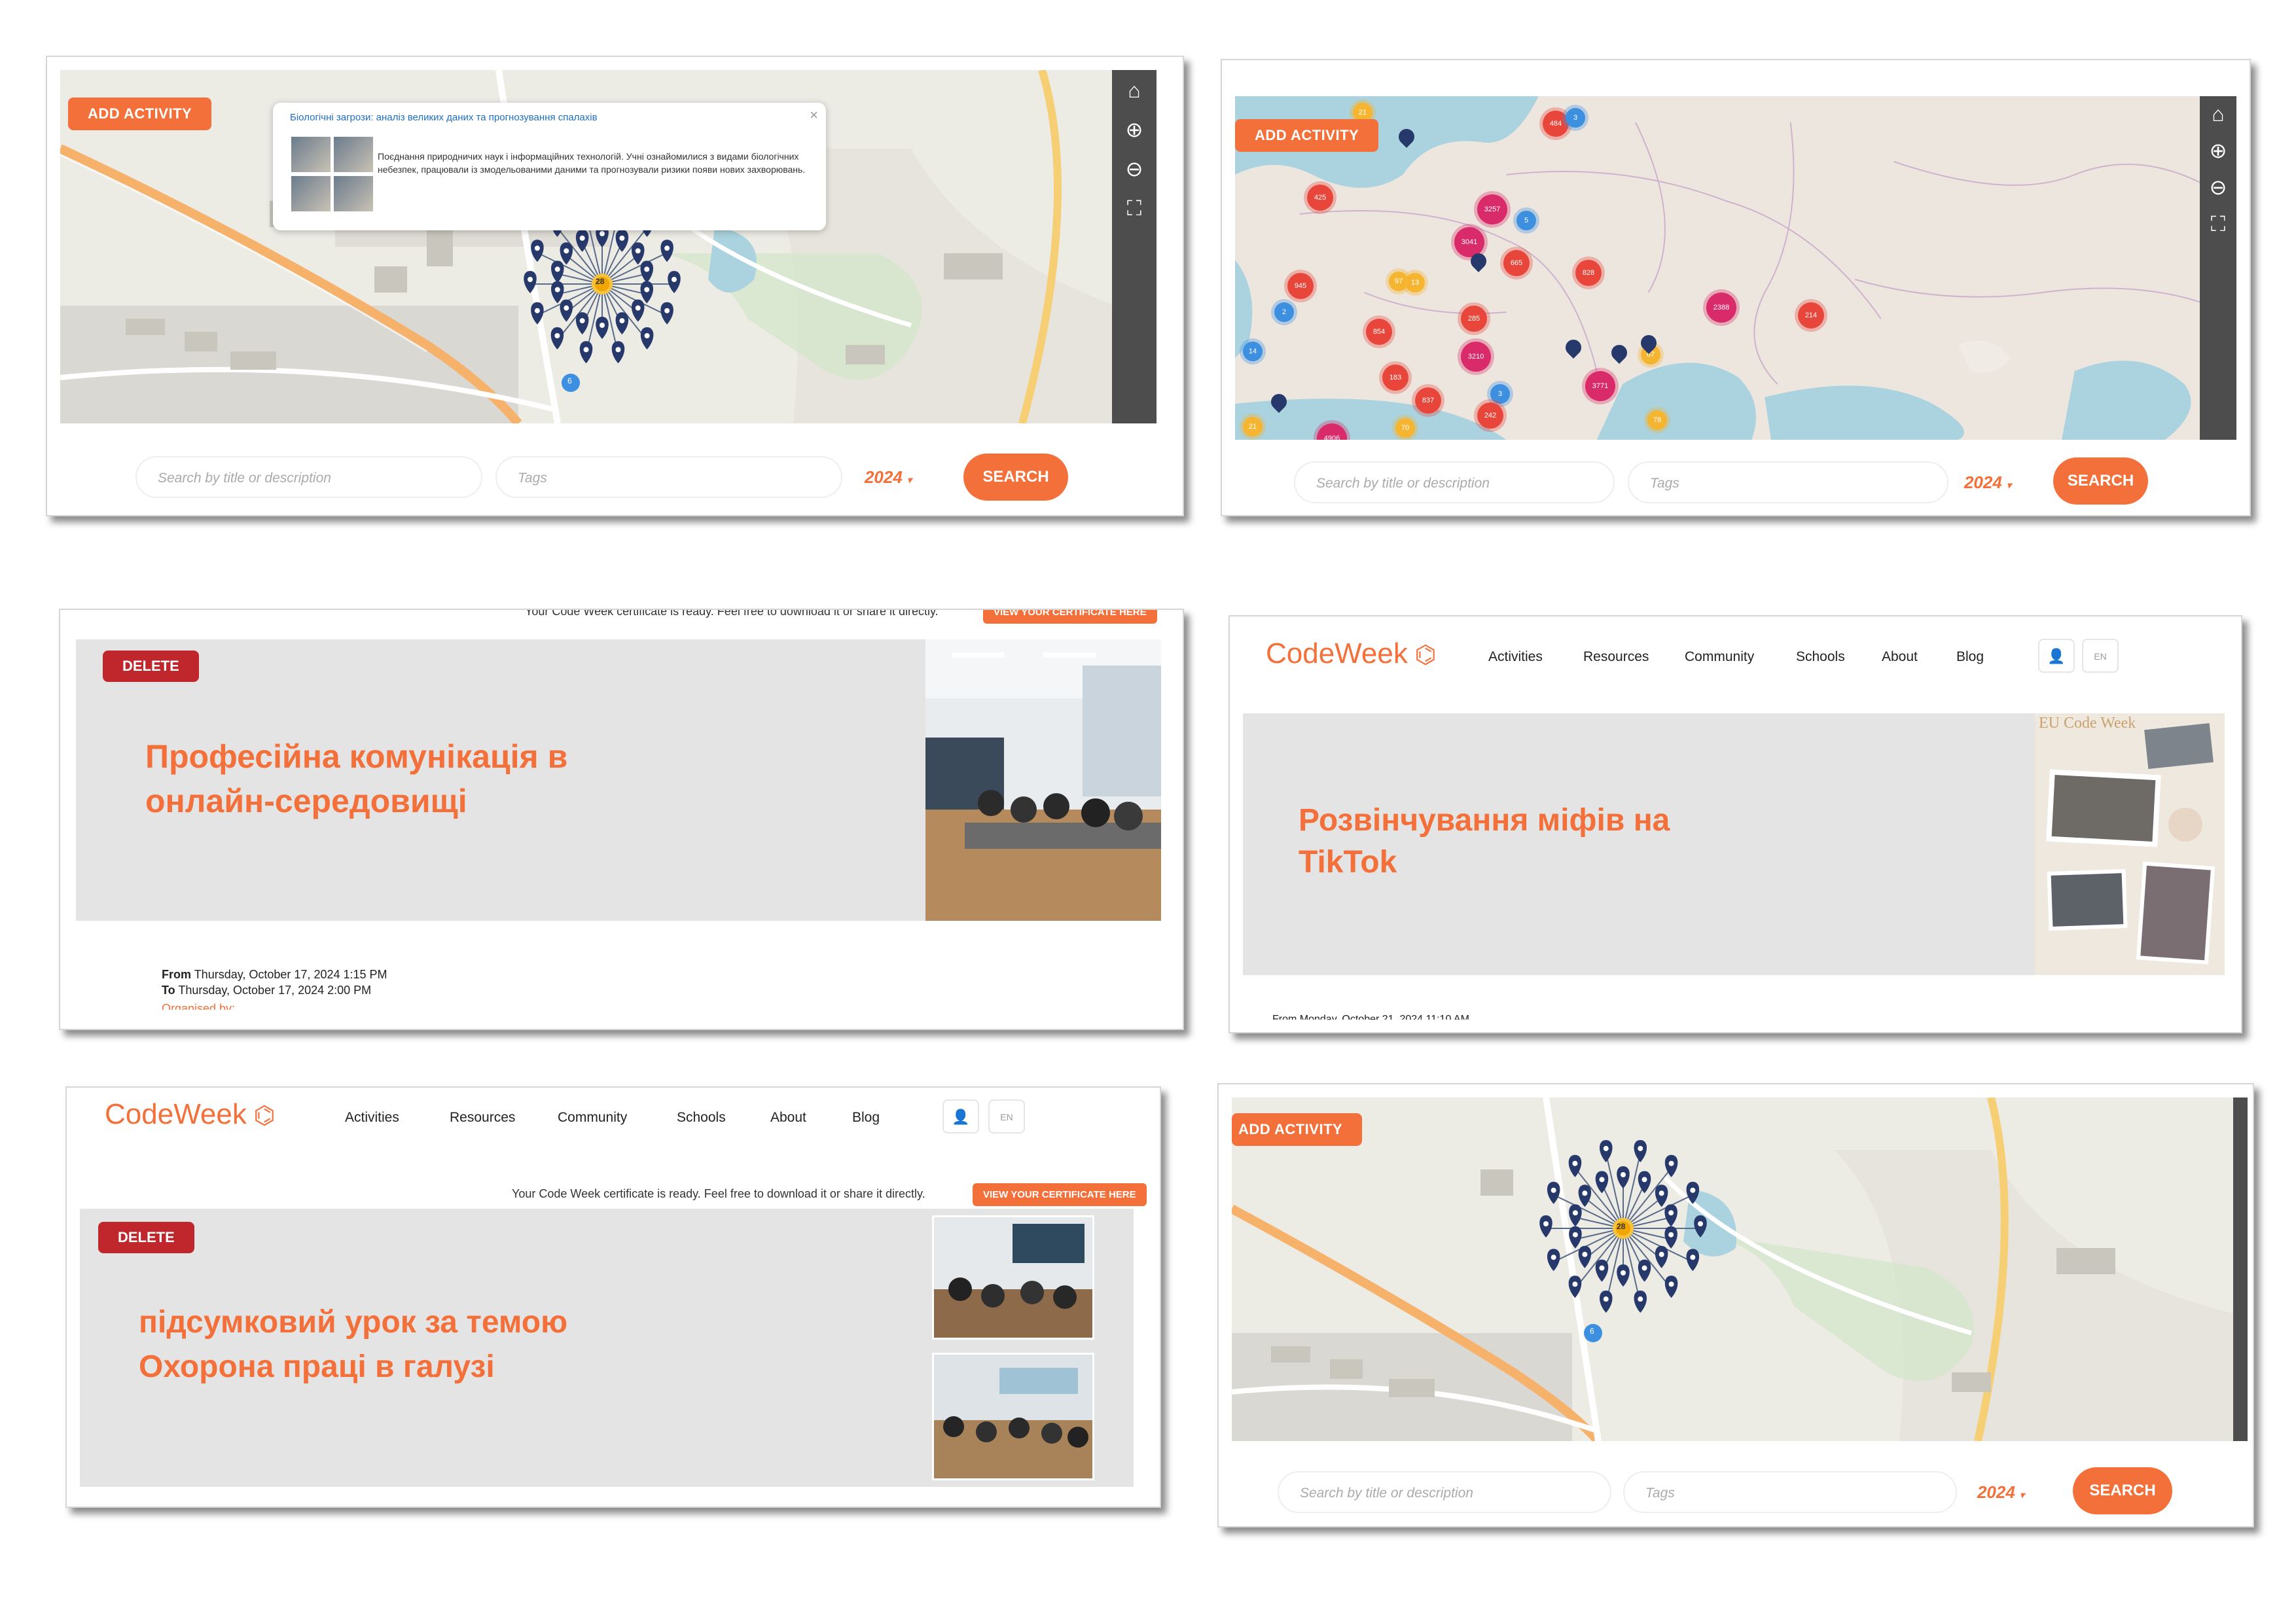  What do you see at coordinates (1253, 351) in the screenshot?
I see `cluster-marker: 14` at bounding box center [1253, 351].